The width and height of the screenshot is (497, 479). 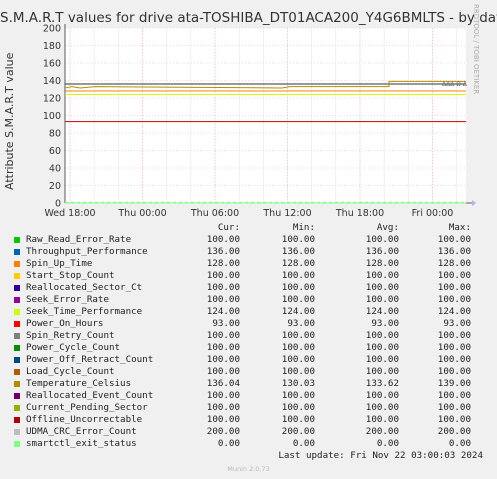 What do you see at coordinates (298, 431) in the screenshot?
I see `legend-min-value: 200.00` at bounding box center [298, 431].